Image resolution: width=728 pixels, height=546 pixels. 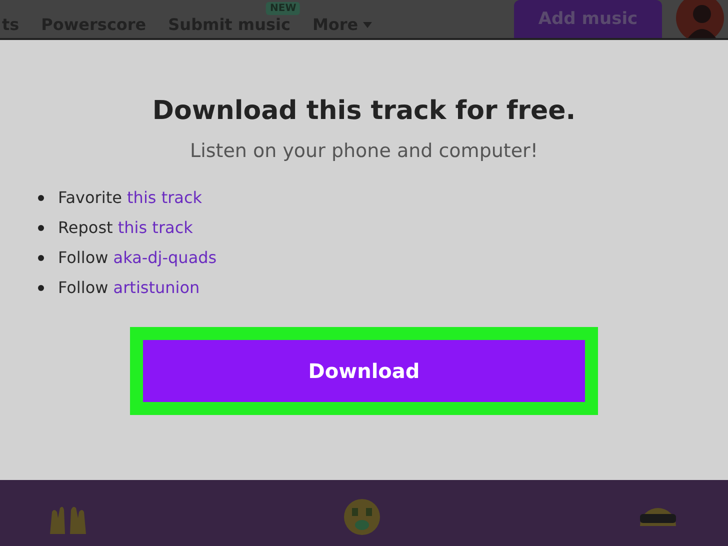 What do you see at coordinates (658, 516) in the screenshot?
I see `sunglasses-face-icon` at bounding box center [658, 516].